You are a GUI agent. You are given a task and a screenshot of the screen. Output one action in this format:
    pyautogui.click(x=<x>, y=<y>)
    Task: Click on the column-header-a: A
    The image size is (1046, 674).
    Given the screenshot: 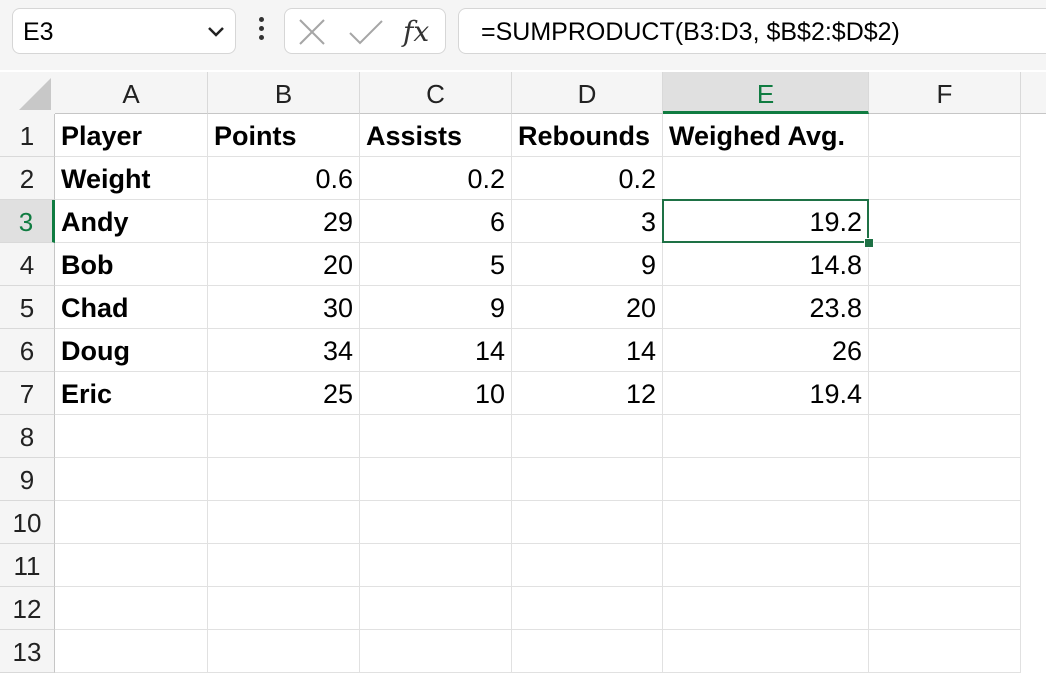 What is the action you would take?
    pyautogui.click(x=131, y=93)
    